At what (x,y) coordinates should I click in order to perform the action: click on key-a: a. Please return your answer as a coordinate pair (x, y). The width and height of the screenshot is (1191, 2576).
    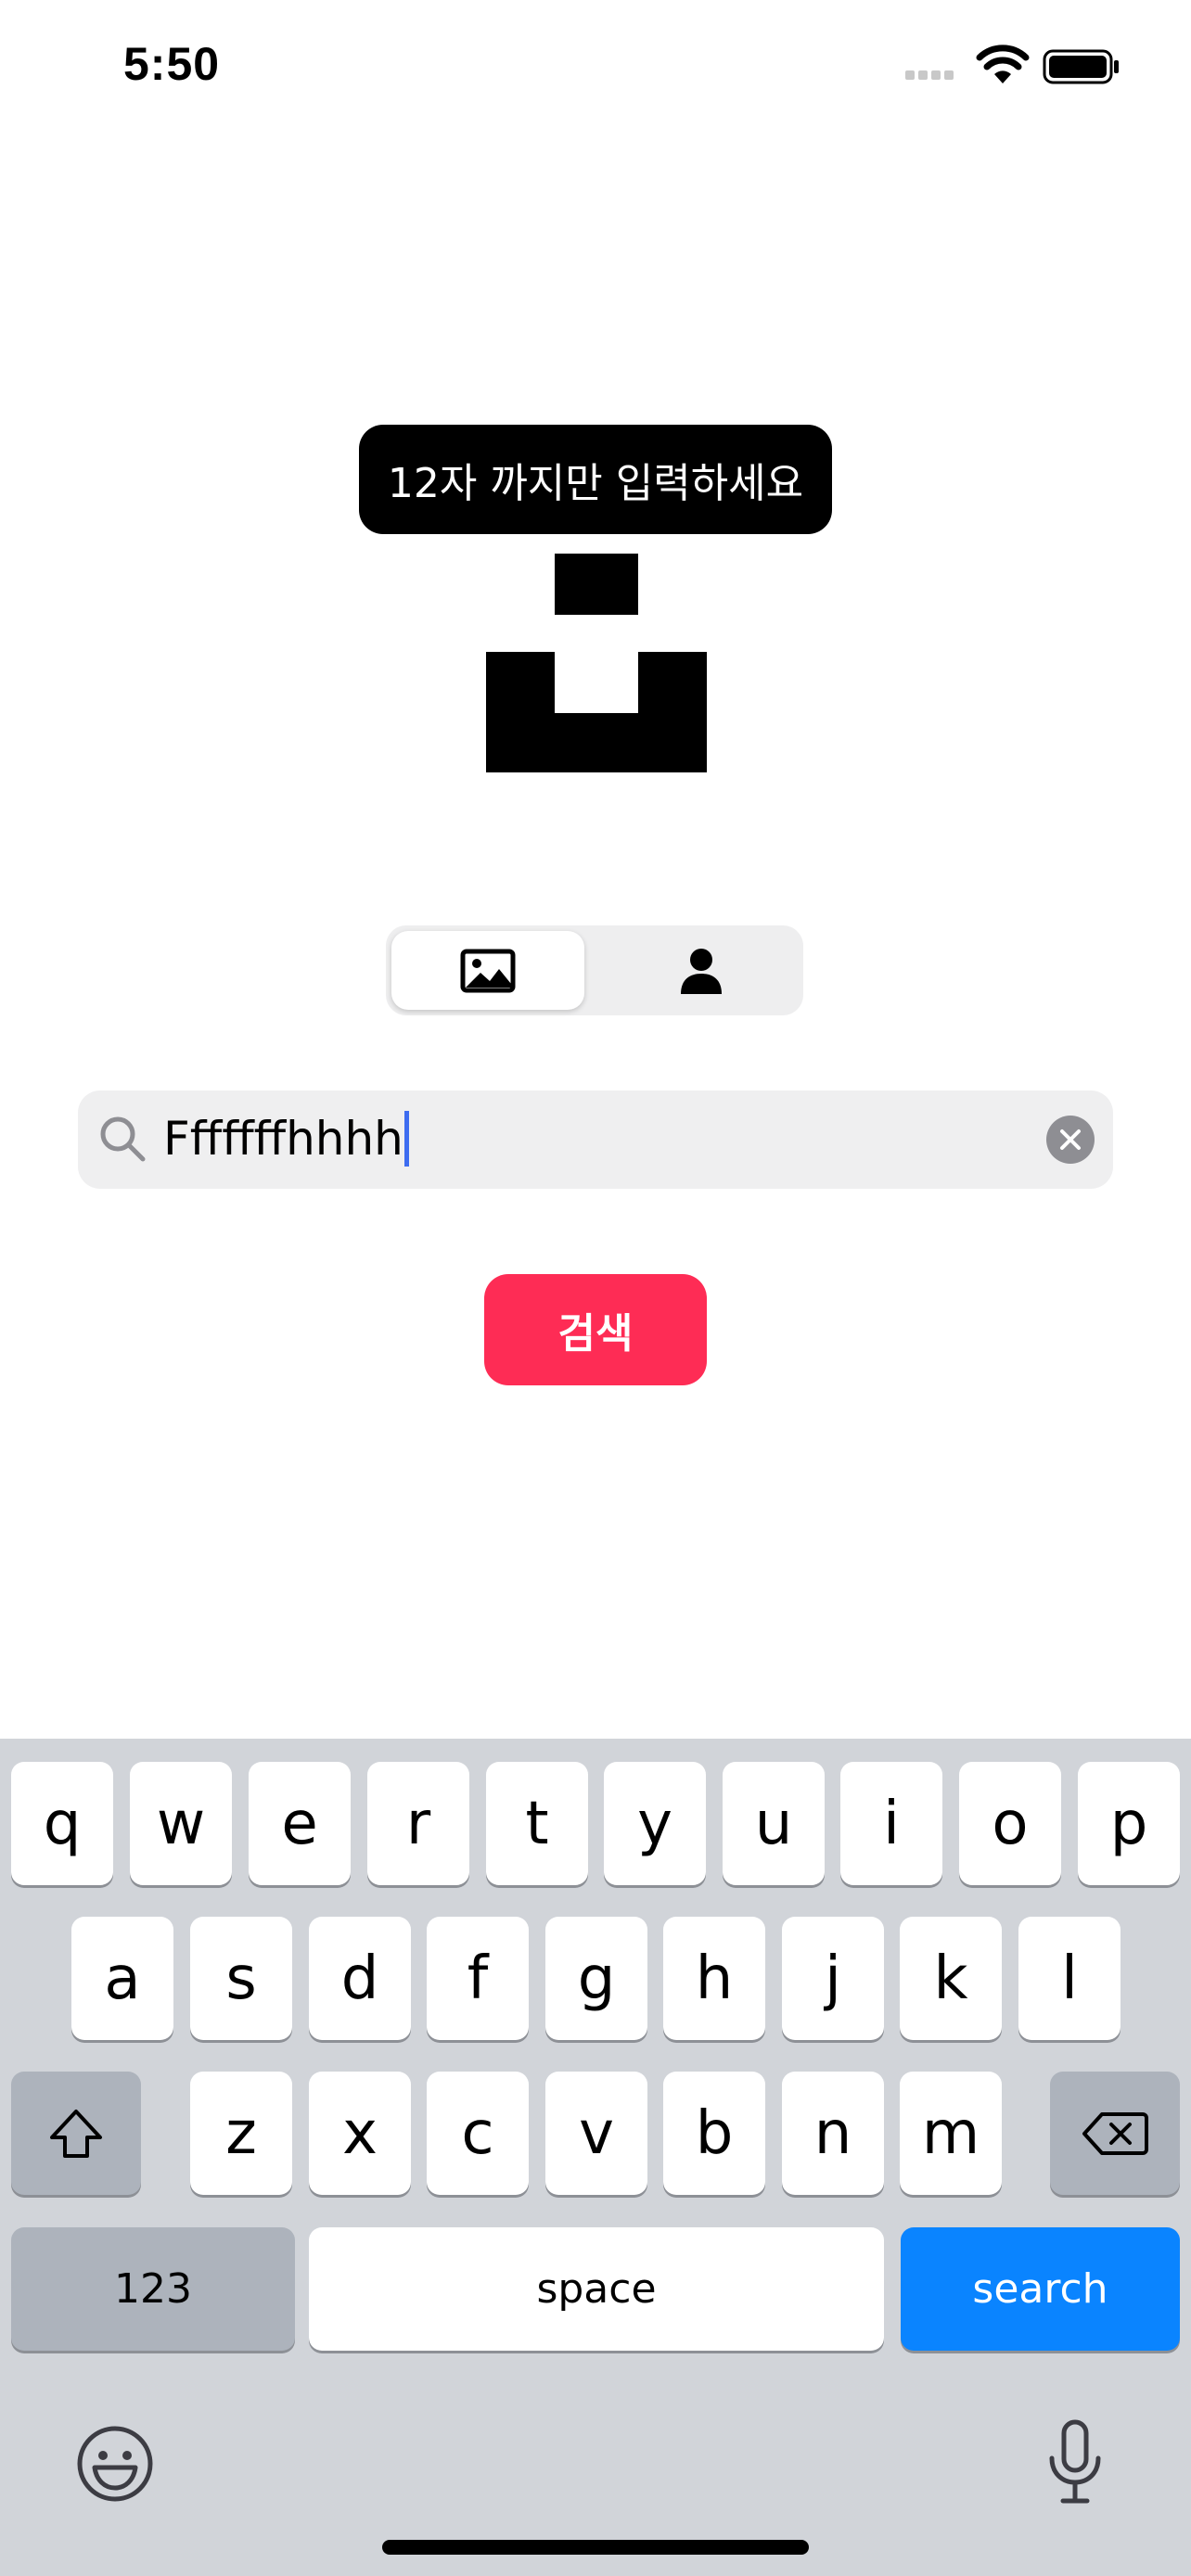
    Looking at the image, I should click on (122, 1979).